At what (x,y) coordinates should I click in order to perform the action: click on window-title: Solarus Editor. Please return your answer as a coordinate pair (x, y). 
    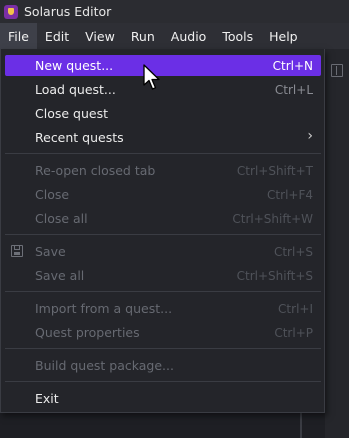
    Looking at the image, I should click on (68, 11).